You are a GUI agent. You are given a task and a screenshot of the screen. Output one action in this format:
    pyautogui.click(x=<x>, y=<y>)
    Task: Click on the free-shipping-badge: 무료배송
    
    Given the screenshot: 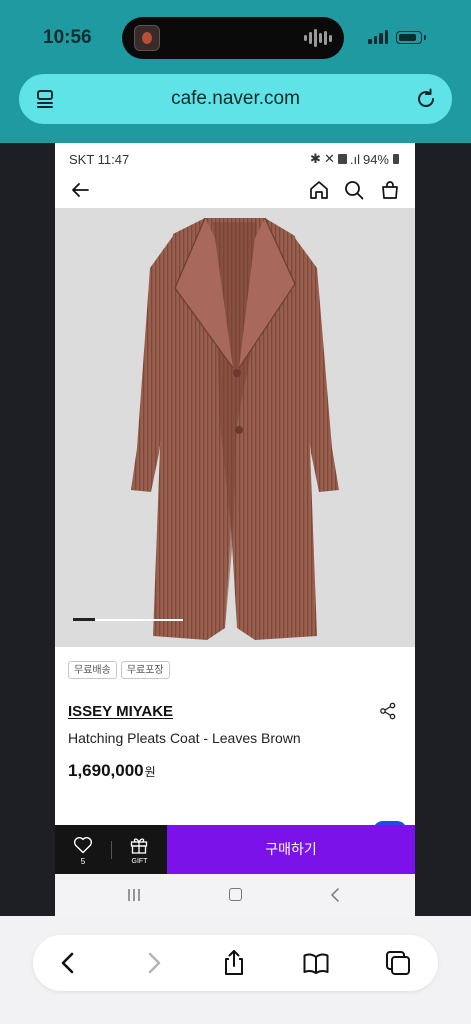 What is the action you would take?
    pyautogui.click(x=92, y=670)
    